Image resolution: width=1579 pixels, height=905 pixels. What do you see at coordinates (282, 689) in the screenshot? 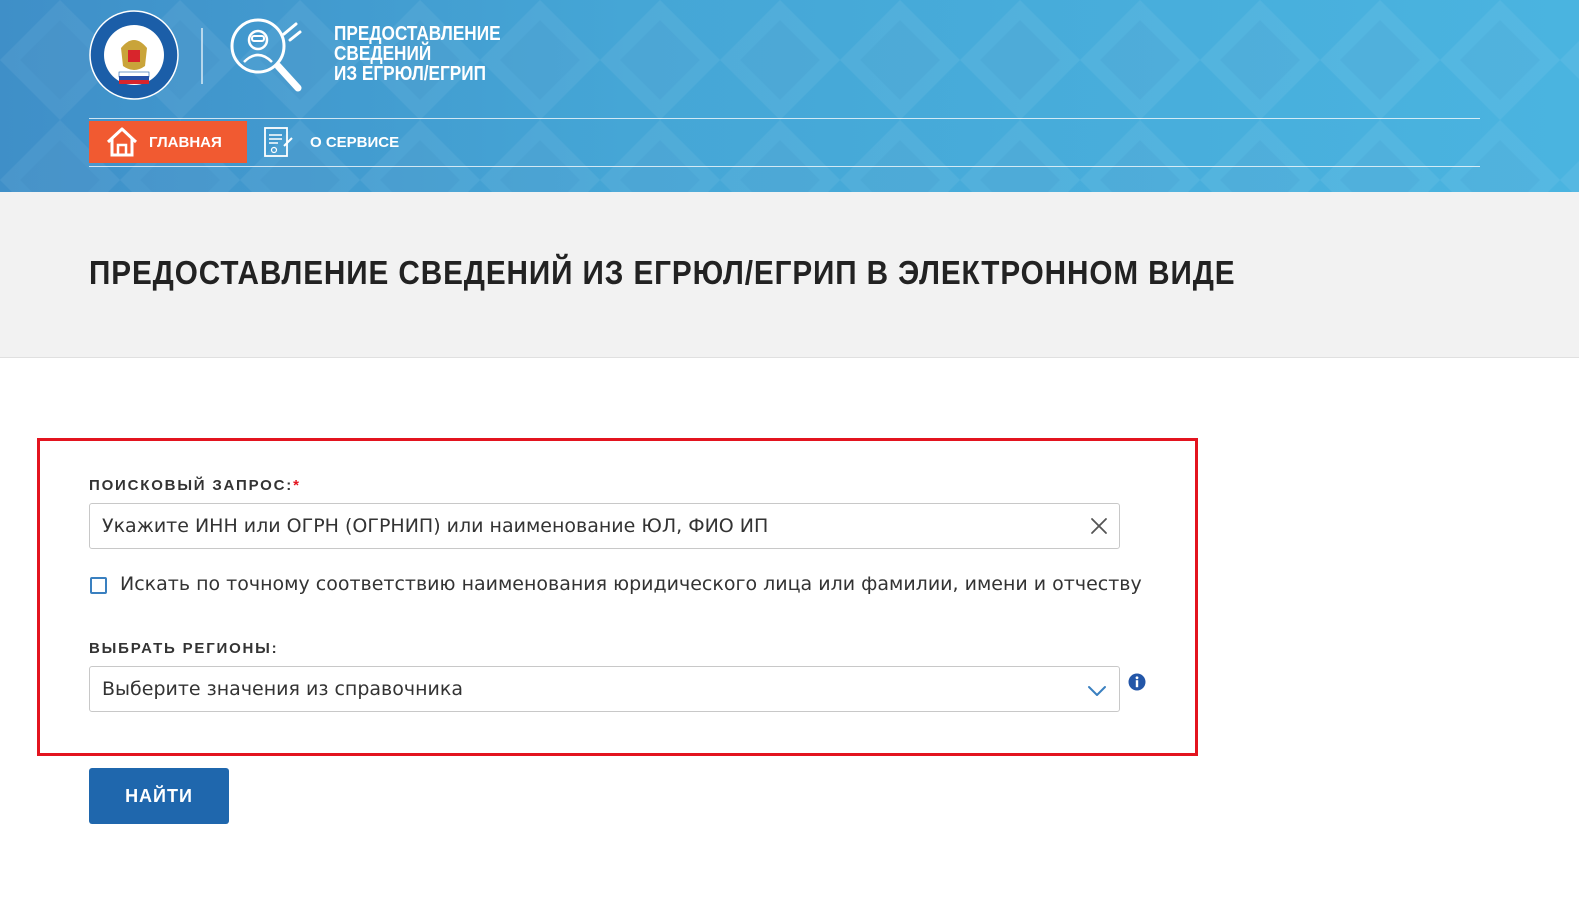
I see `regions-select-placeholder: Выберите значения из справочника` at bounding box center [282, 689].